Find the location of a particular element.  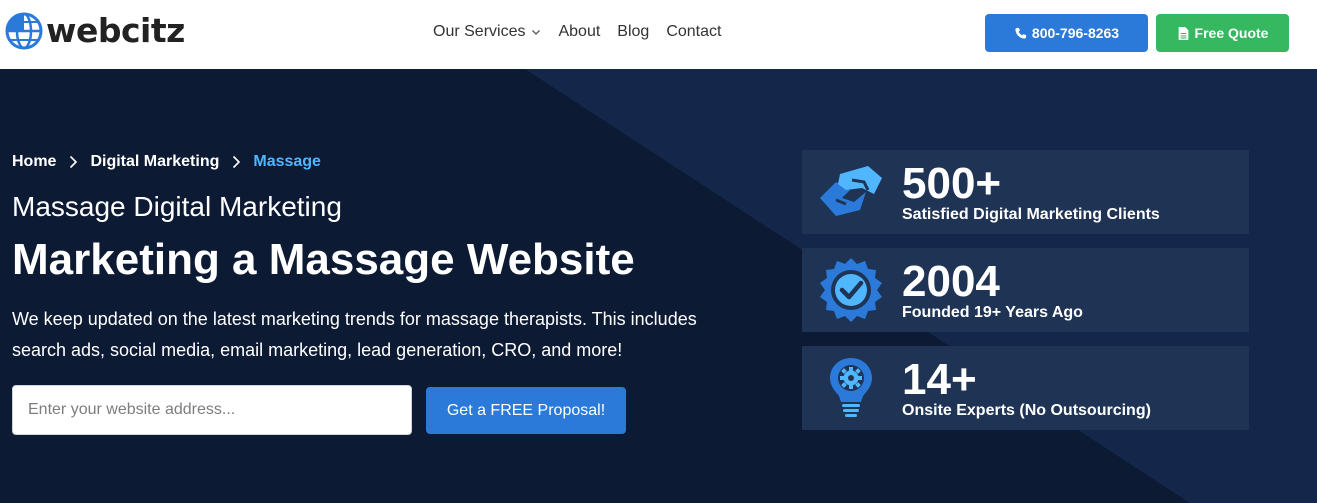

page-title: Marketing a Massage Website is located at coordinates (323, 259).